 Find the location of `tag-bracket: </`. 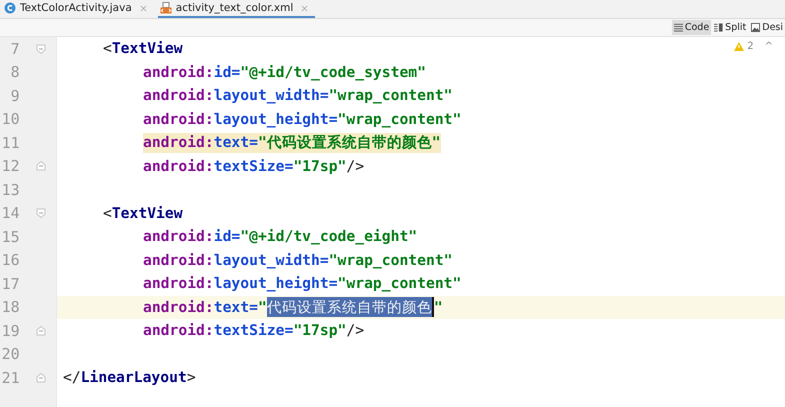

tag-bracket: </ is located at coordinates (72, 377).